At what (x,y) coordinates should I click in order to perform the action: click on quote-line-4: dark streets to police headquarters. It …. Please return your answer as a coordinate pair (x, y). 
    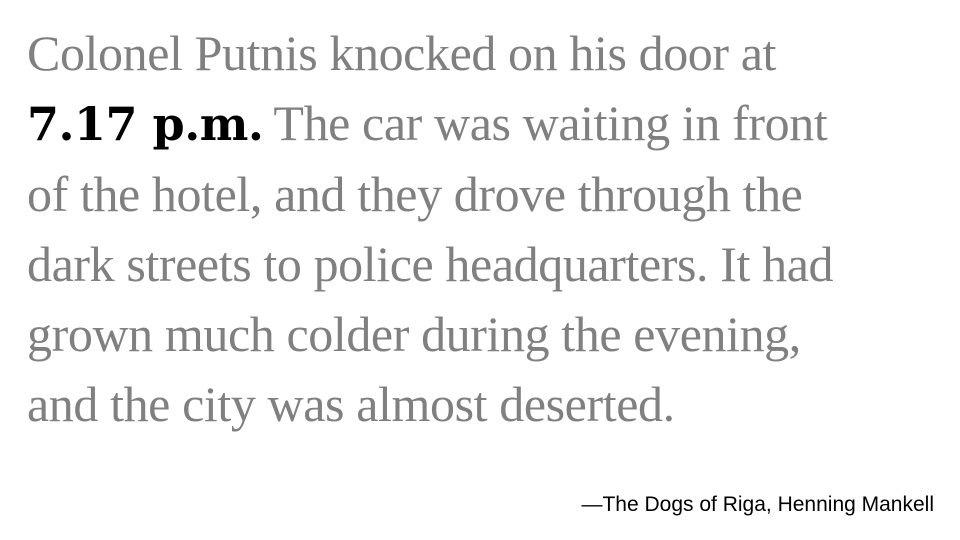
    Looking at the image, I should click on (430, 264).